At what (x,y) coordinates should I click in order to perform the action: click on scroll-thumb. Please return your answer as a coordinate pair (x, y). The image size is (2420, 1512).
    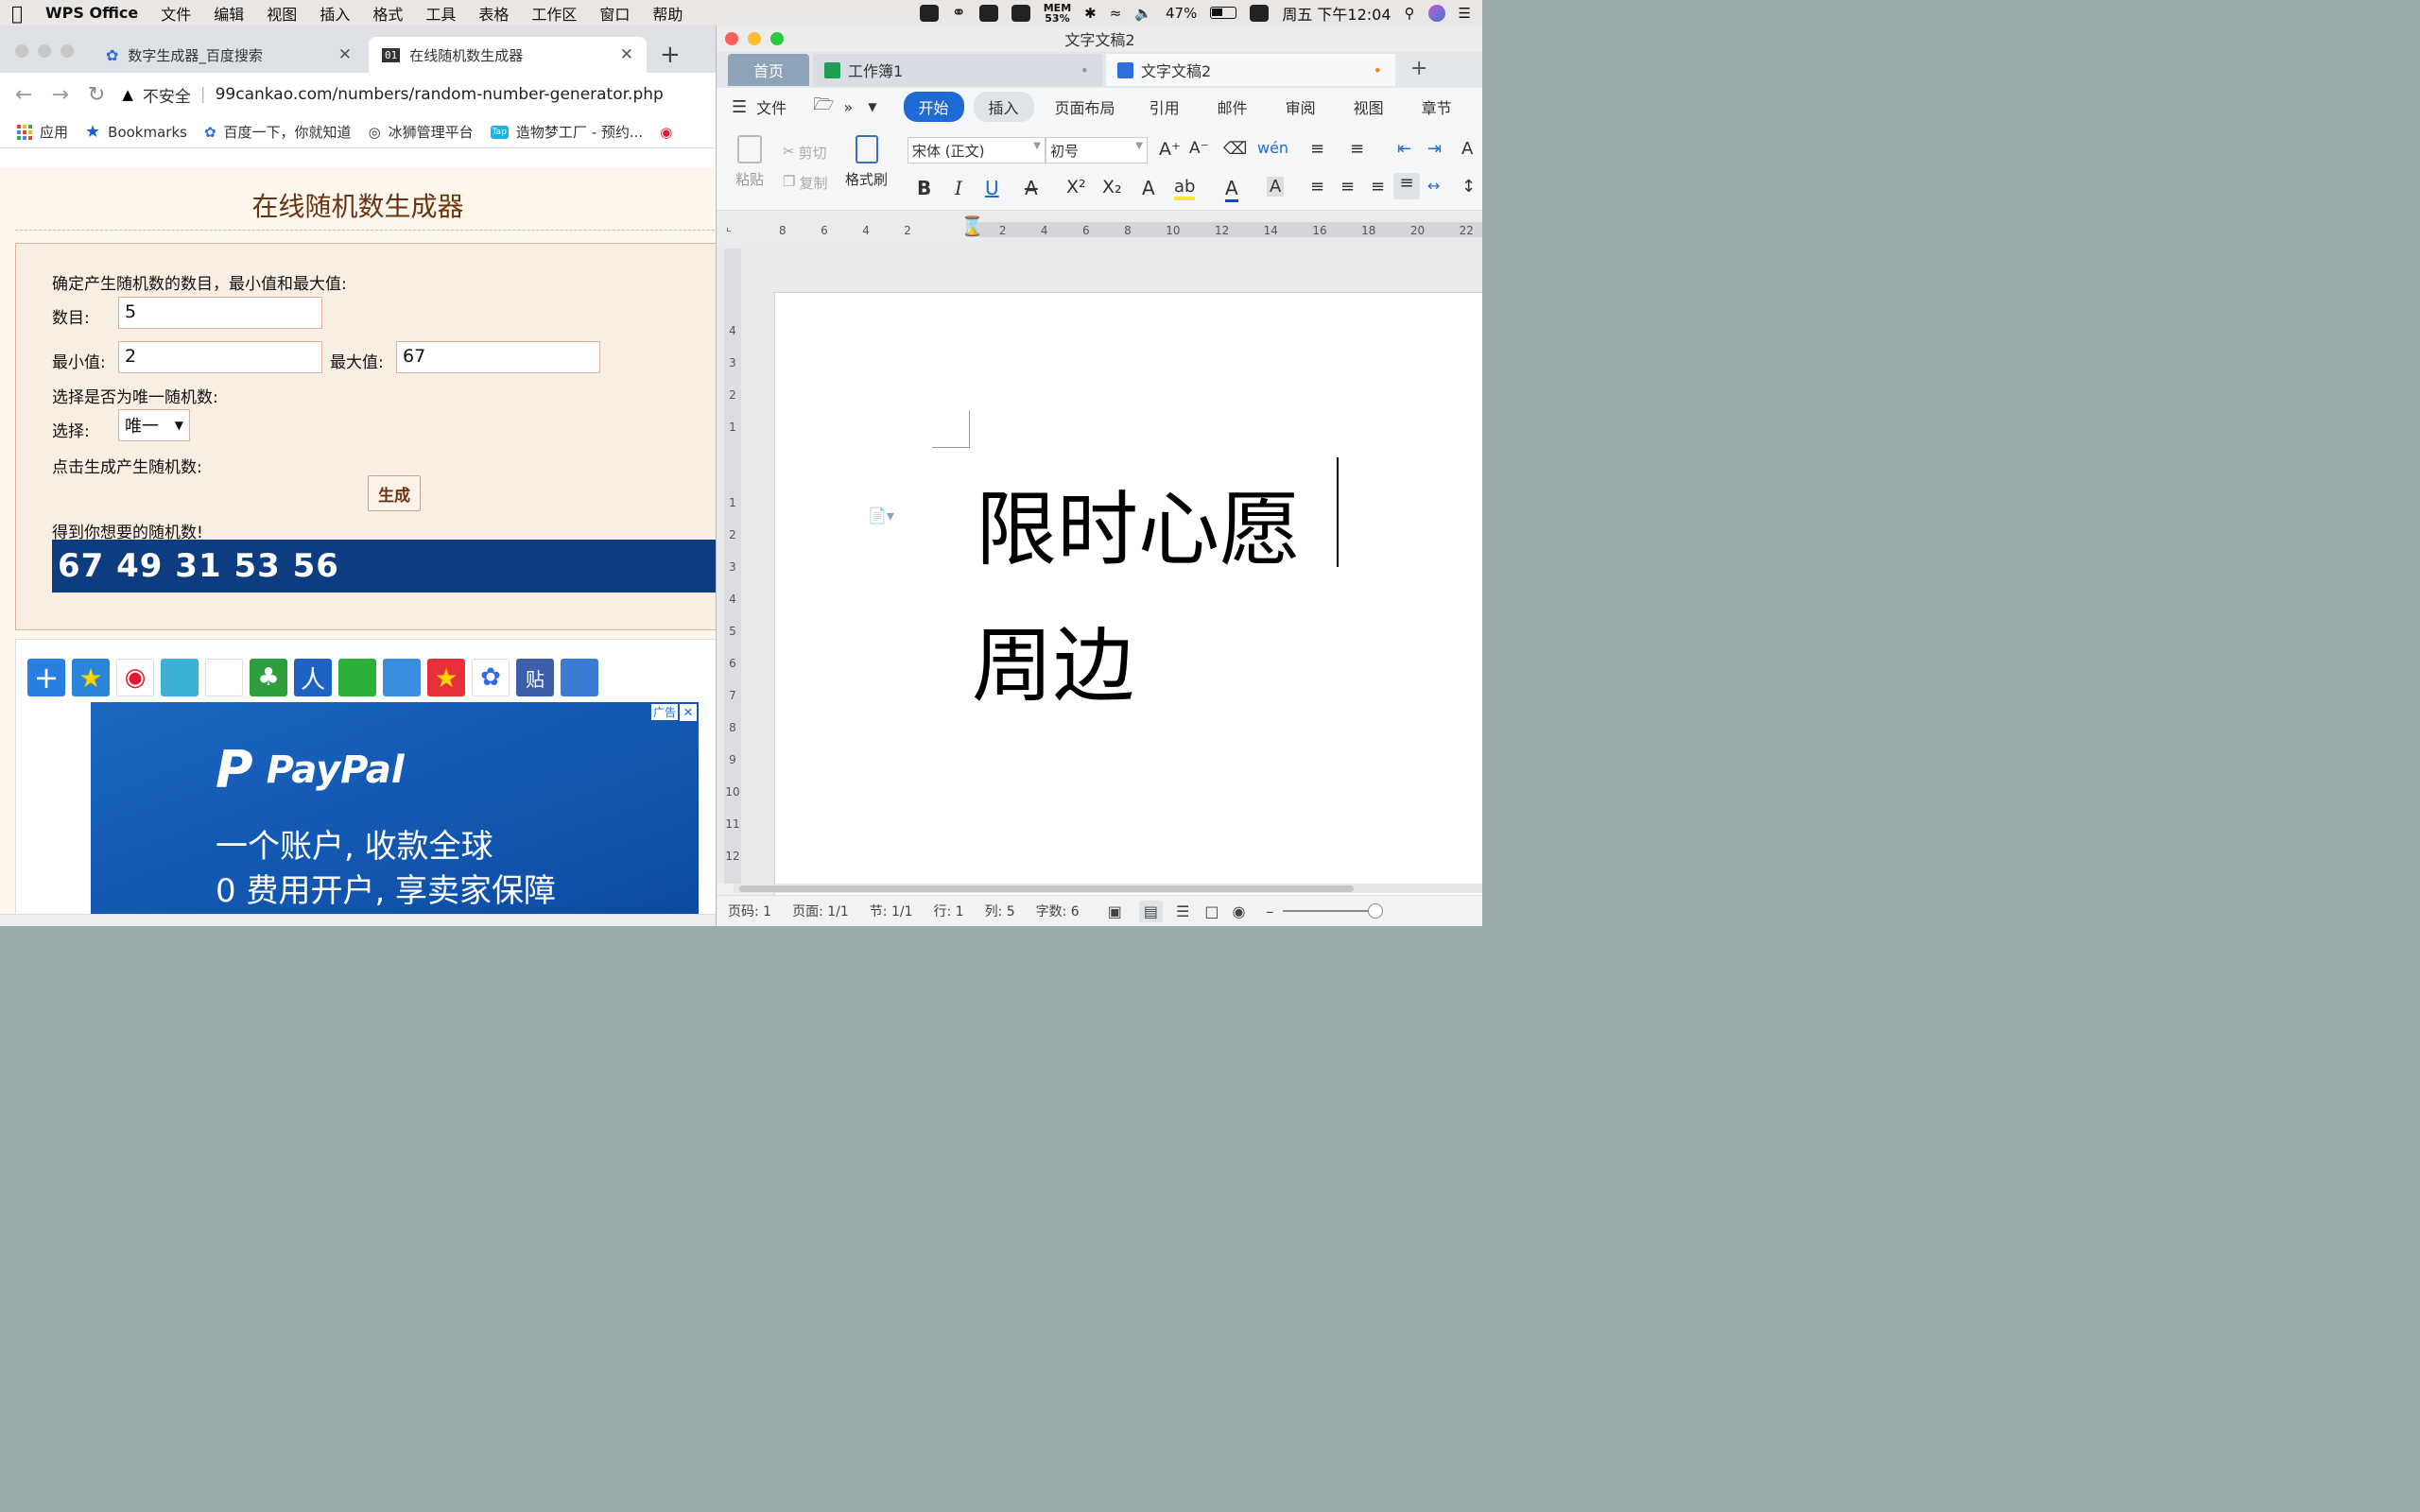
    Looking at the image, I should click on (1046, 888).